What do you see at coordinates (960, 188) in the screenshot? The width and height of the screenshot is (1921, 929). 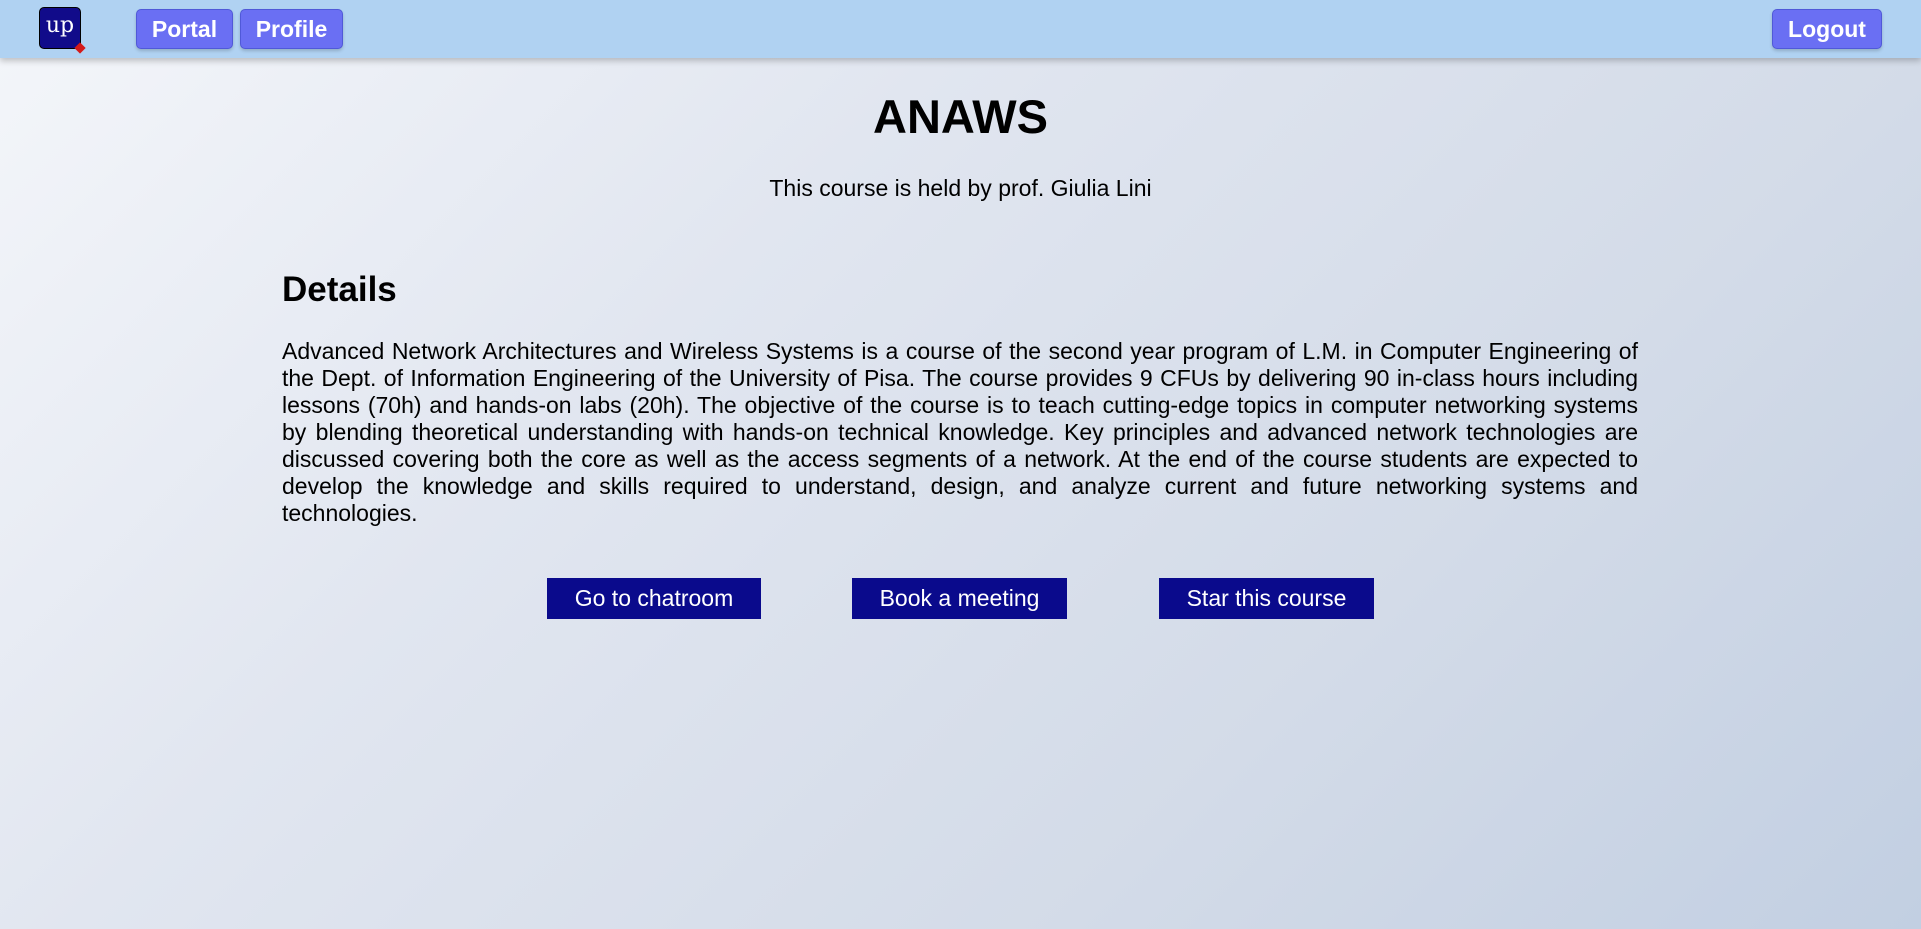 I see `course-professor: This course is held by prof. Giulia Lini` at bounding box center [960, 188].